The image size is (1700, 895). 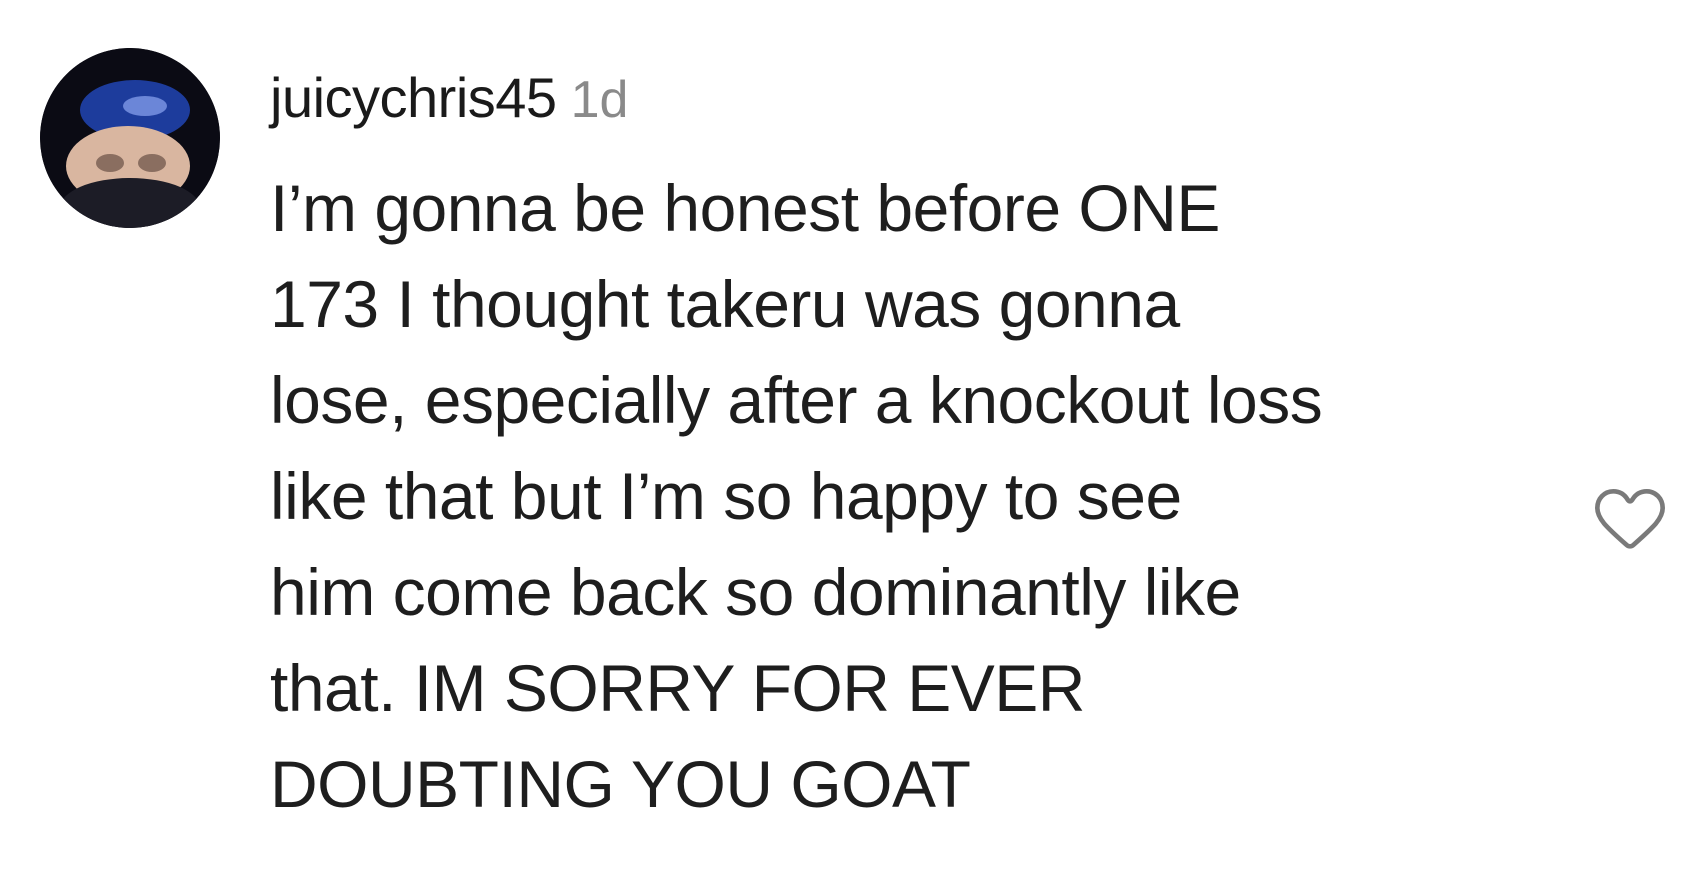 I want to click on avatar-image, so click(x=130, y=138).